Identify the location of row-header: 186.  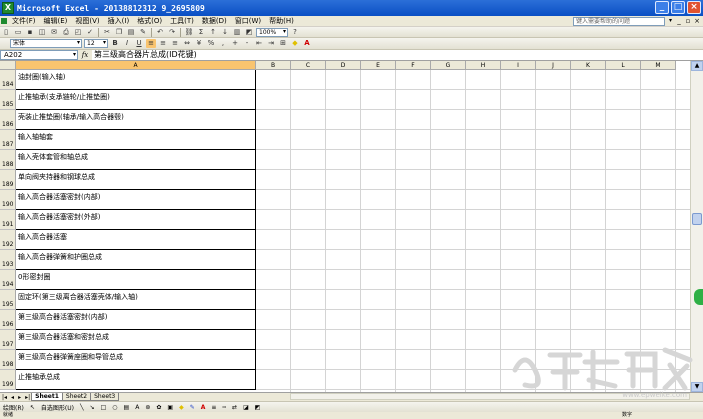
(8, 120).